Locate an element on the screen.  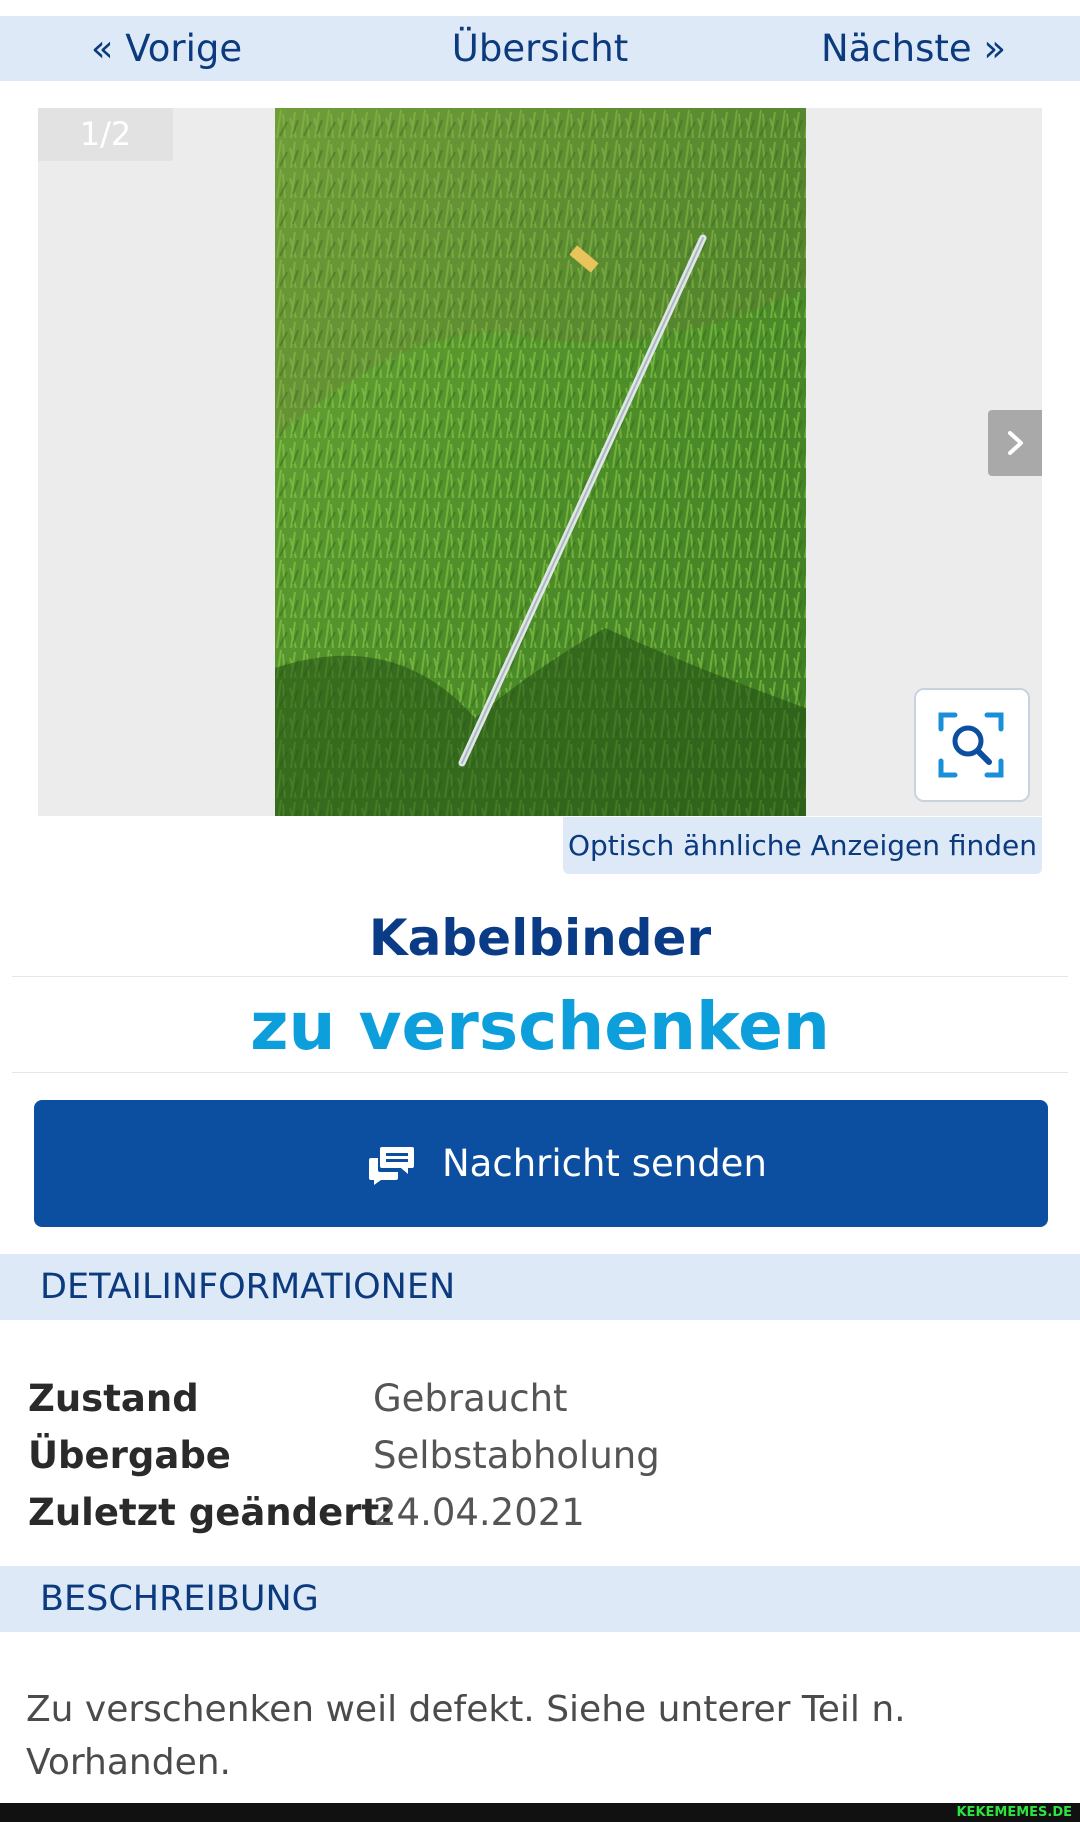
detail-label-condition: Zustand is located at coordinates (113, 1398).